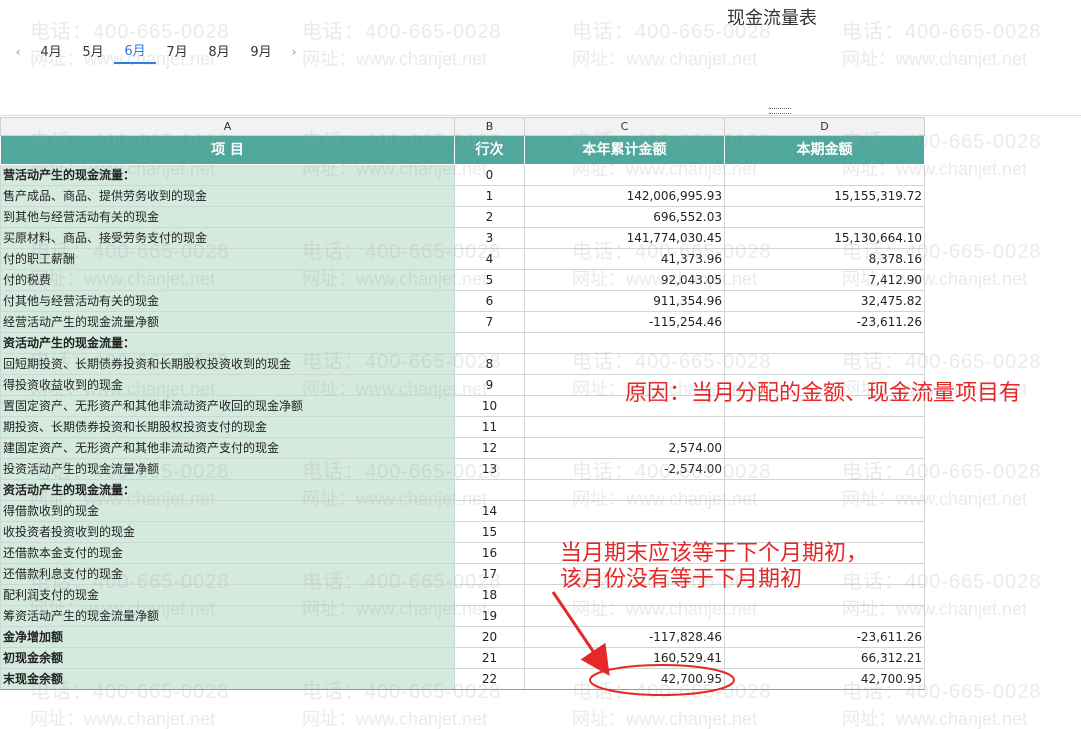 The width and height of the screenshot is (1081, 729). Describe the element at coordinates (227, 280) in the screenshot. I see `item-cell: 付的税费` at that location.